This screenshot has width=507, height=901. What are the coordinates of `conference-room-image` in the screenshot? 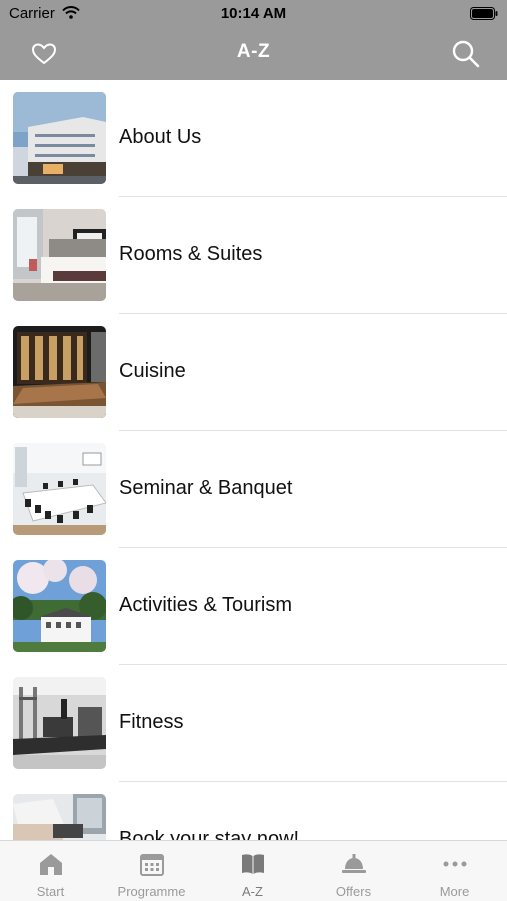 It's located at (59, 489).